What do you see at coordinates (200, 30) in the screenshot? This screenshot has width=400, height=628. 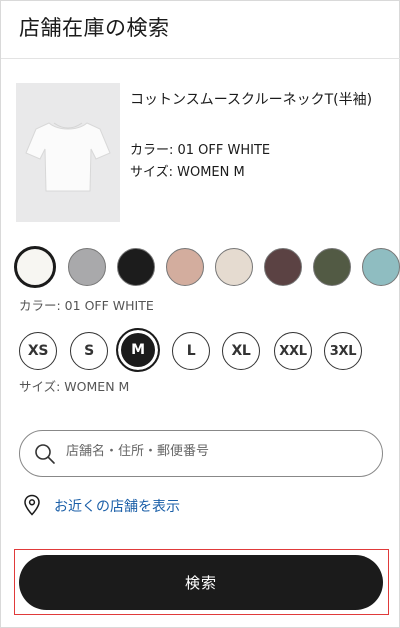 I see `header: 店舗在庫の検索` at bounding box center [200, 30].